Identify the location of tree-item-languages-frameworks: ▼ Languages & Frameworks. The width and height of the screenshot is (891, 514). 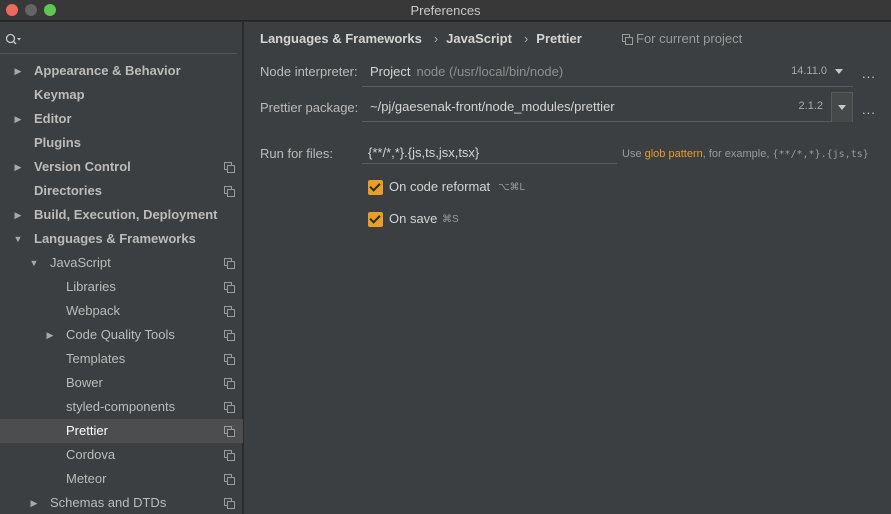
(121, 239).